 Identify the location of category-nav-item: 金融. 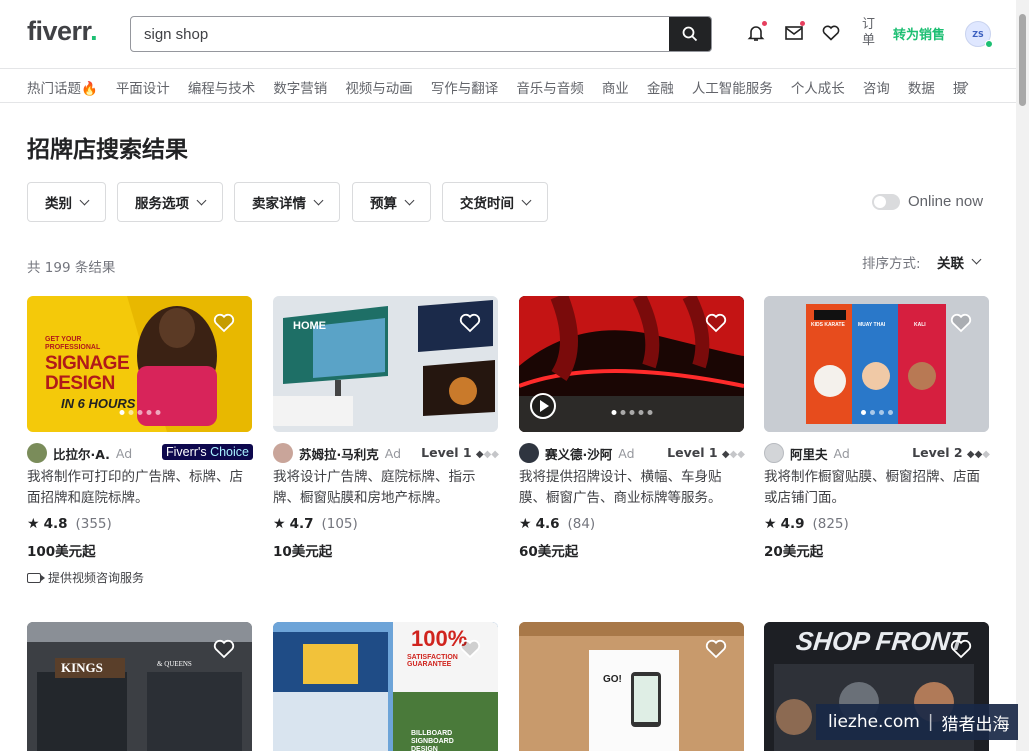
(660, 87).